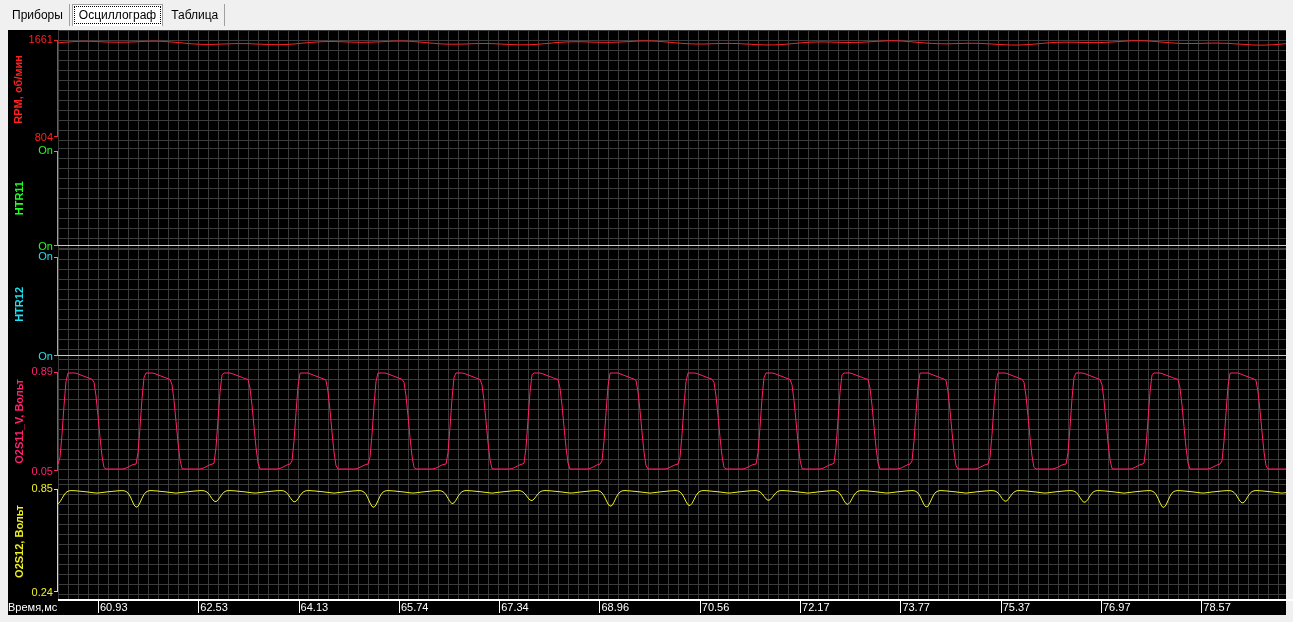 This screenshot has height=622, width=1293. I want to click on scale-max-label: 0.89, so click(42, 371).